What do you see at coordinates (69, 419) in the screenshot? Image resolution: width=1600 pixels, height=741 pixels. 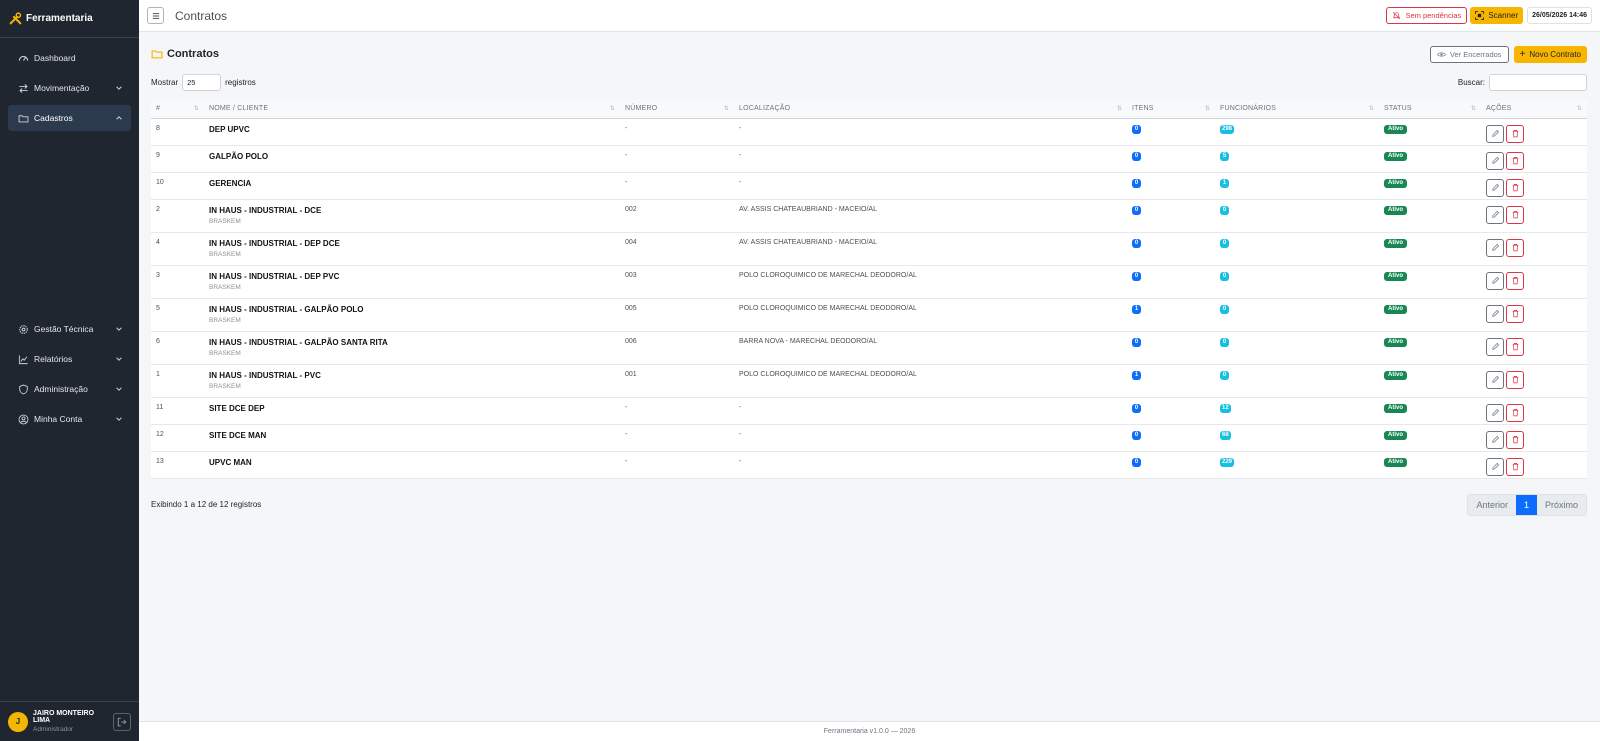 I see `sidebar-item-minha-conta: Minha Conta` at bounding box center [69, 419].